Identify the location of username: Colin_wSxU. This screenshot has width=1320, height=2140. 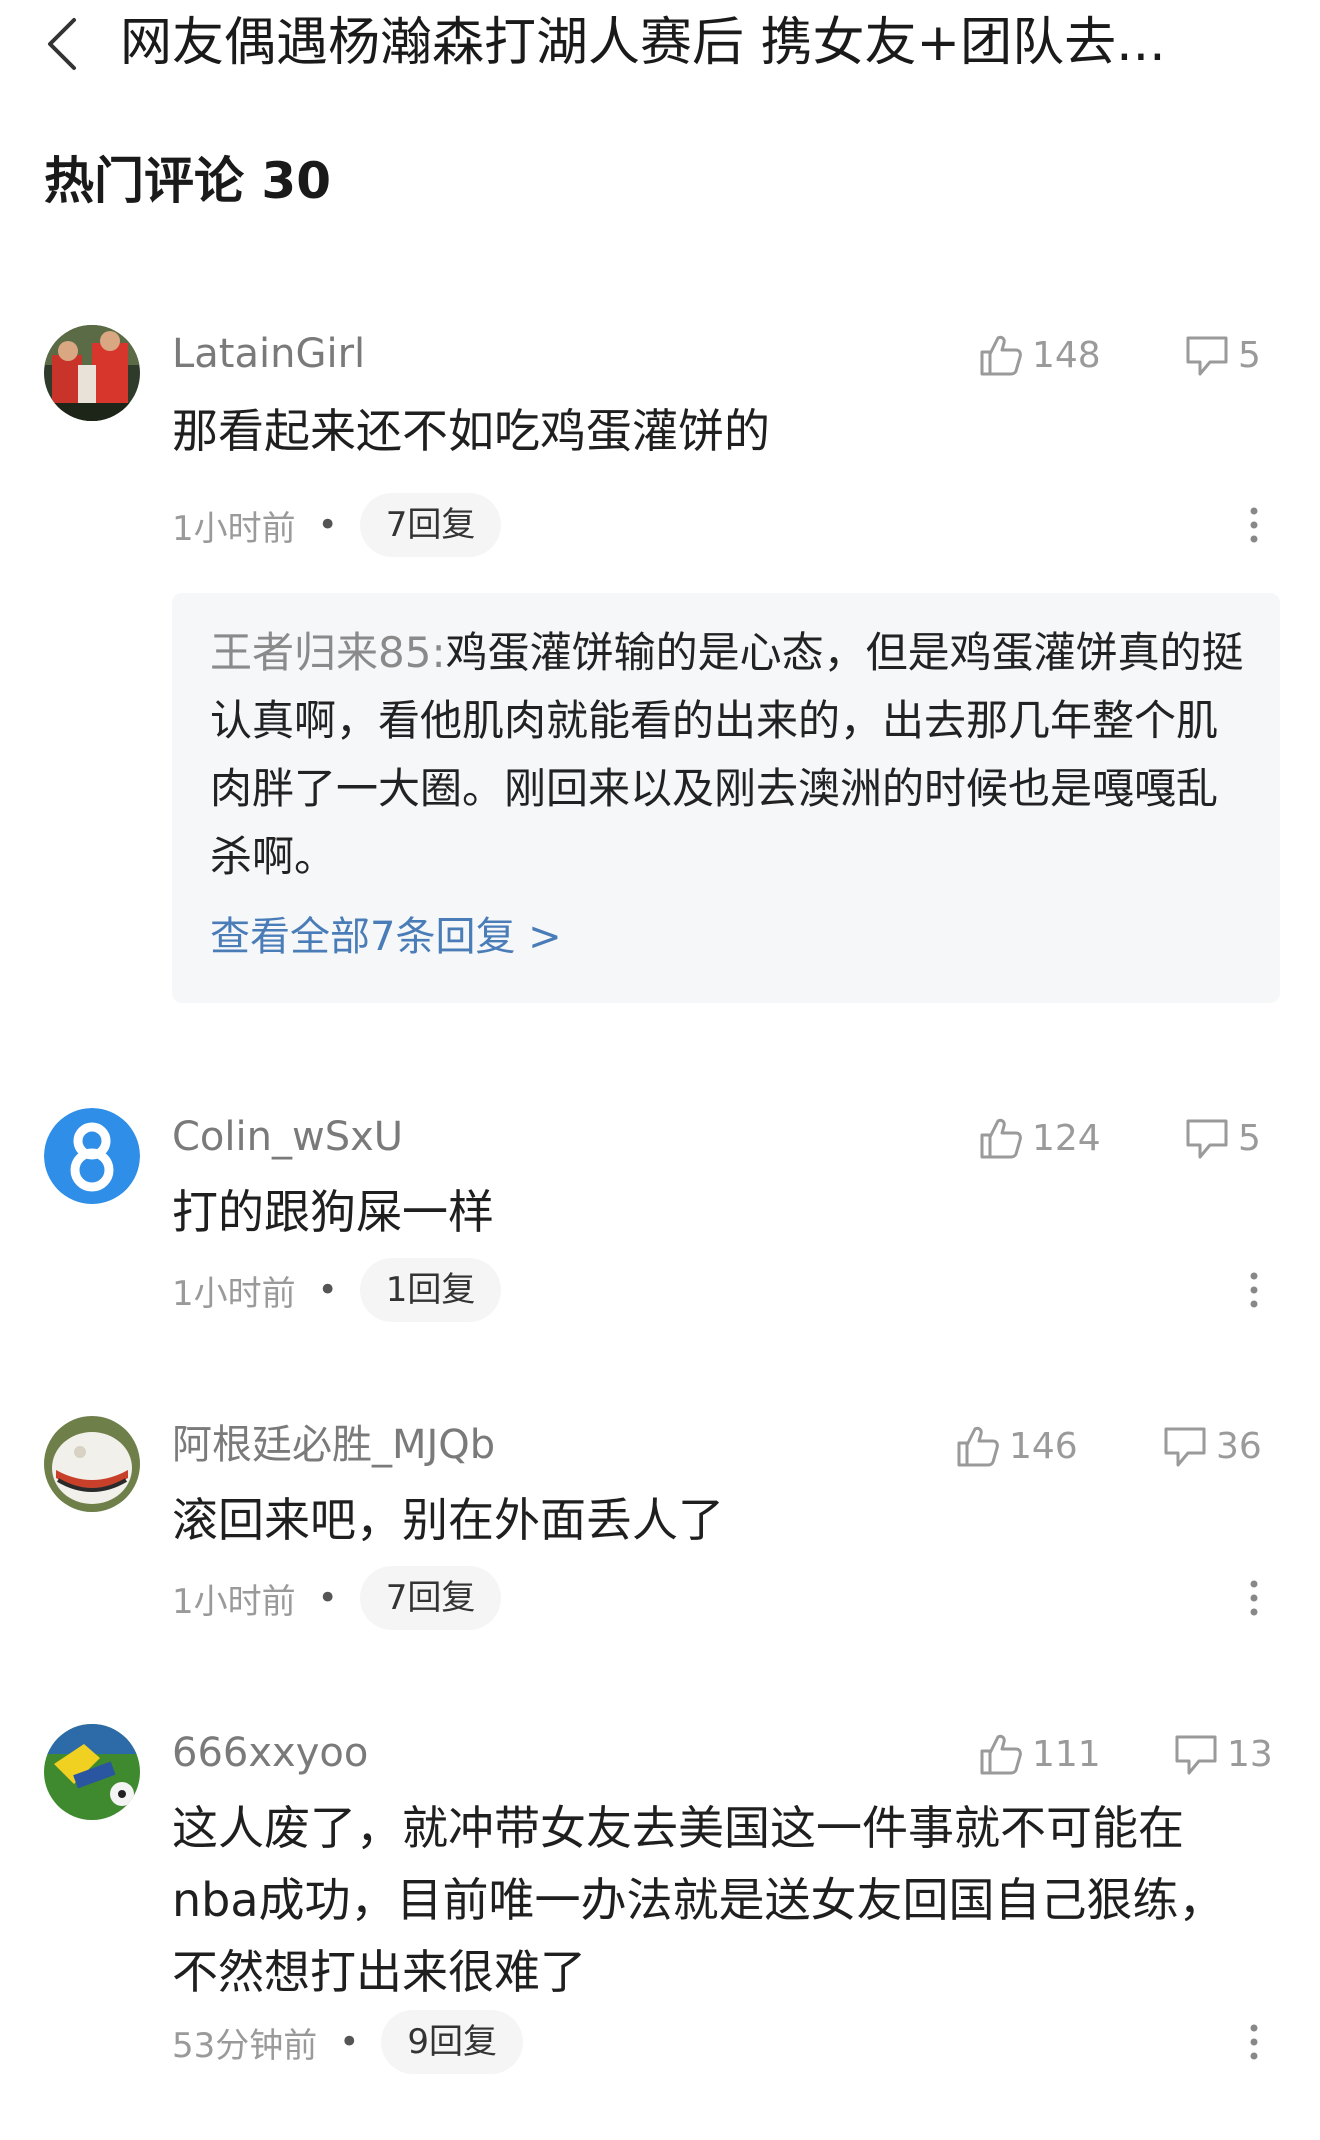
(287, 1137).